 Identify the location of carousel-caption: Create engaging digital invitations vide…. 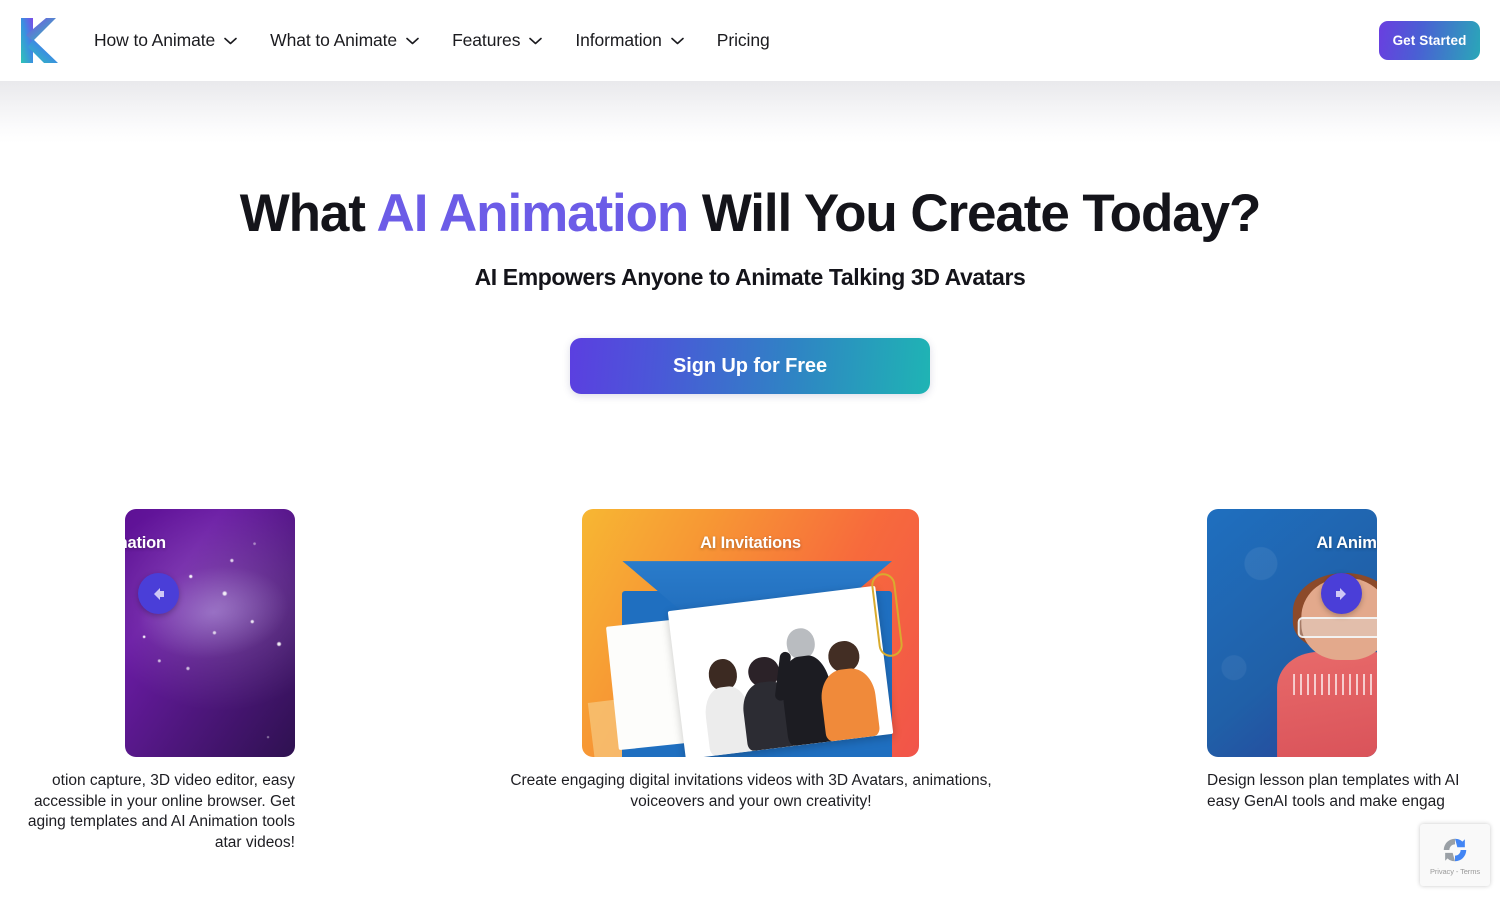
(751, 791).